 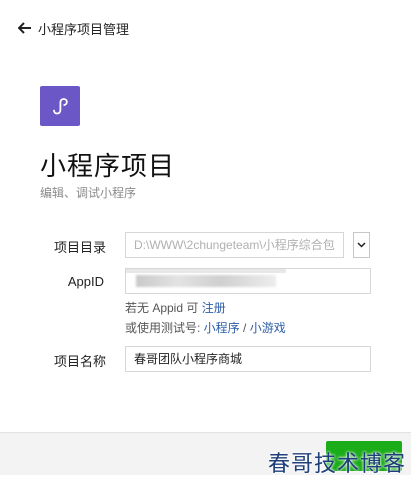 I want to click on watermark: 春哥技术博客, so click(x=337, y=464).